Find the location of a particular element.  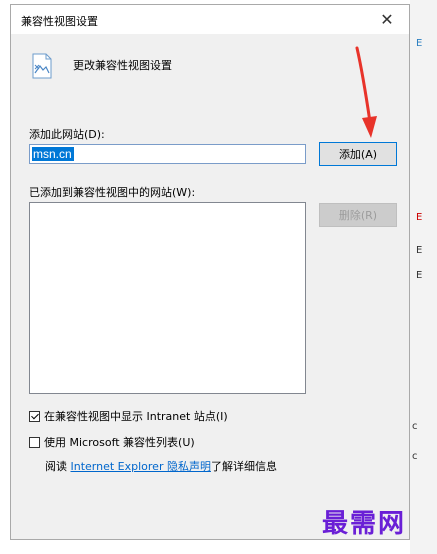

remove-button: 删除(R) is located at coordinates (358, 215).